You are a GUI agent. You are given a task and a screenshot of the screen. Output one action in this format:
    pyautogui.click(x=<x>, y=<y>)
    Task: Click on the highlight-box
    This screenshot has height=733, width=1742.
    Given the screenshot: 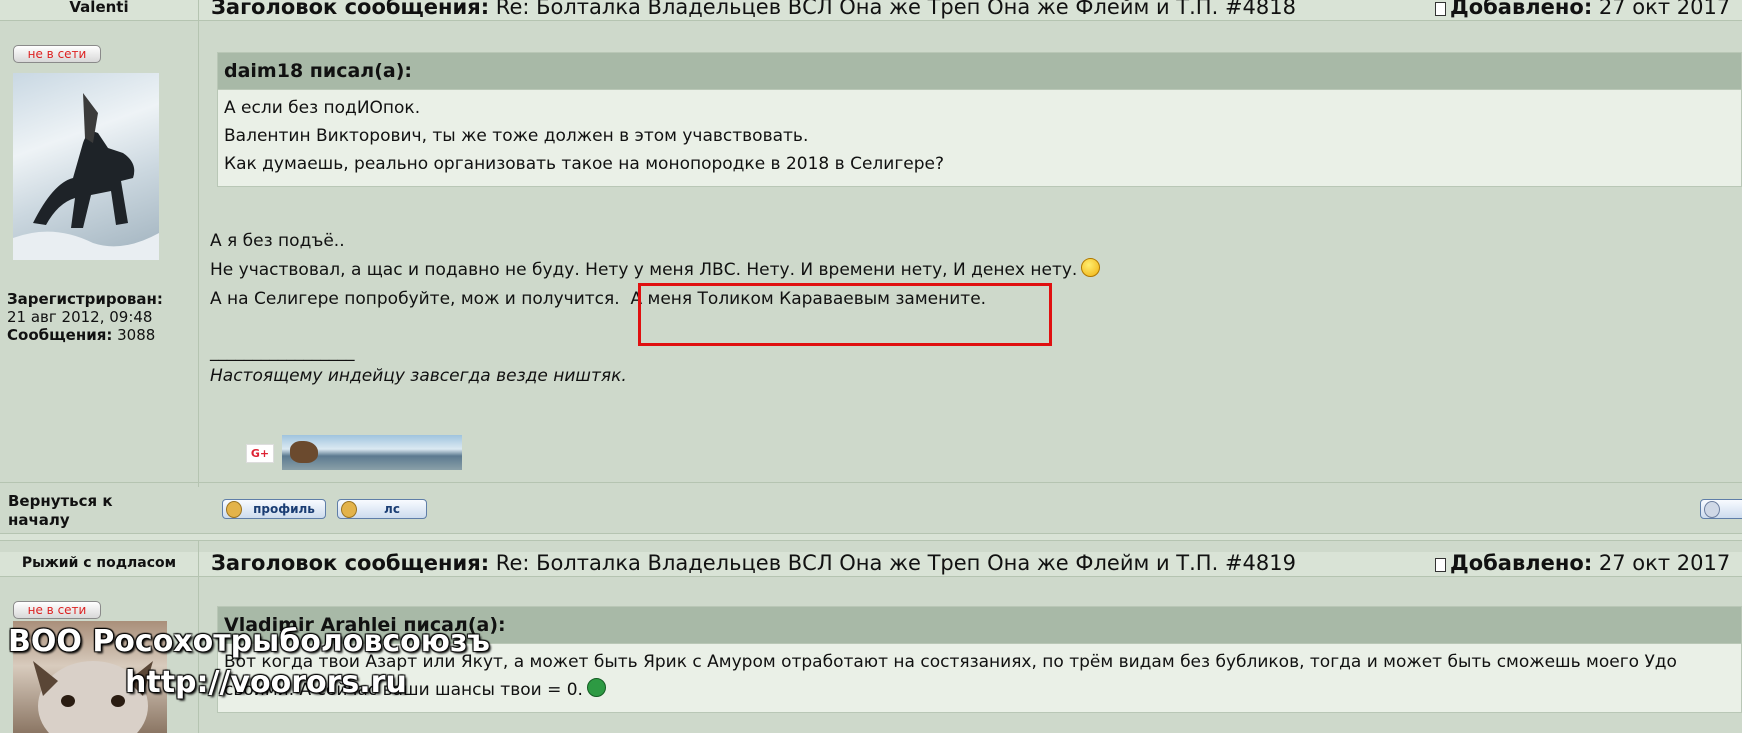 What is the action you would take?
    pyautogui.click(x=845, y=314)
    